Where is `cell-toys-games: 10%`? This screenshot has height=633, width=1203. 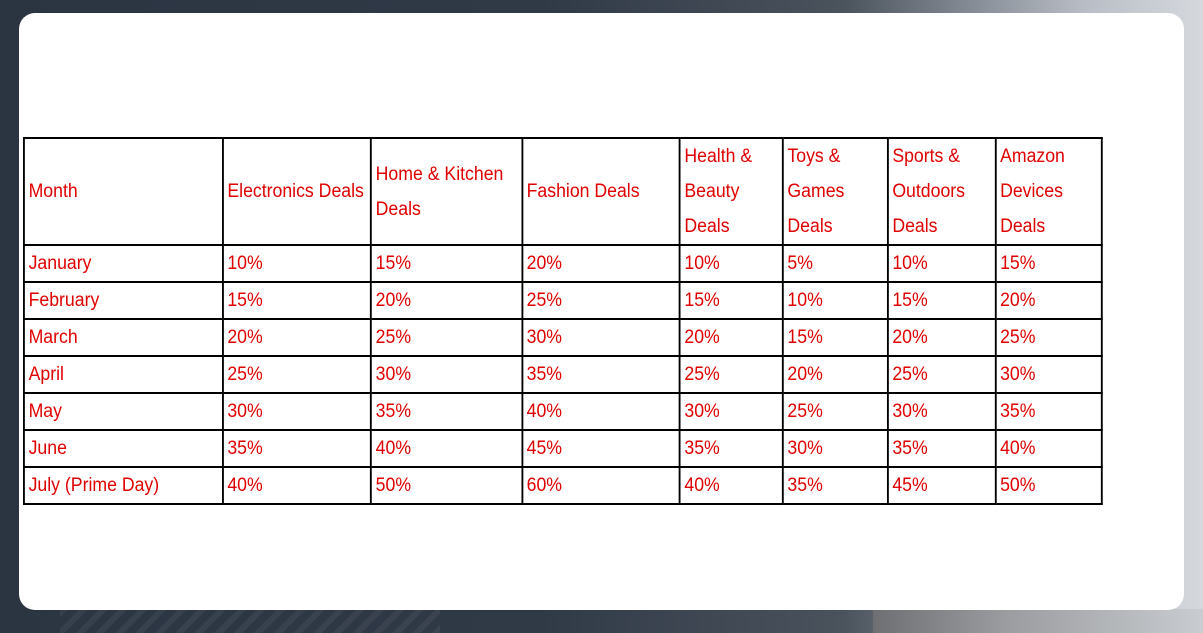 cell-toys-games: 10% is located at coordinates (835, 300).